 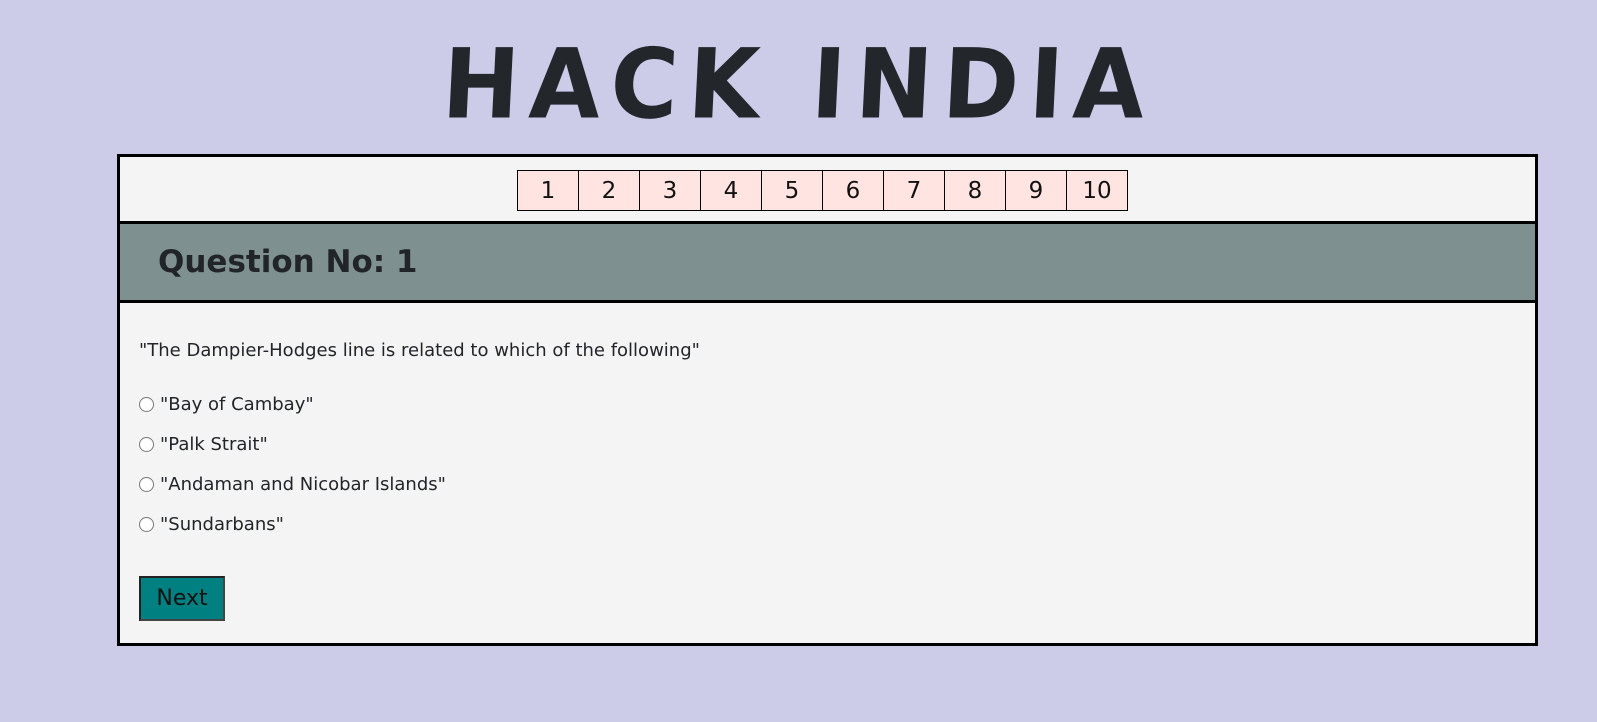 What do you see at coordinates (214, 444) in the screenshot?
I see `answer-option-label: "Palk Strait"` at bounding box center [214, 444].